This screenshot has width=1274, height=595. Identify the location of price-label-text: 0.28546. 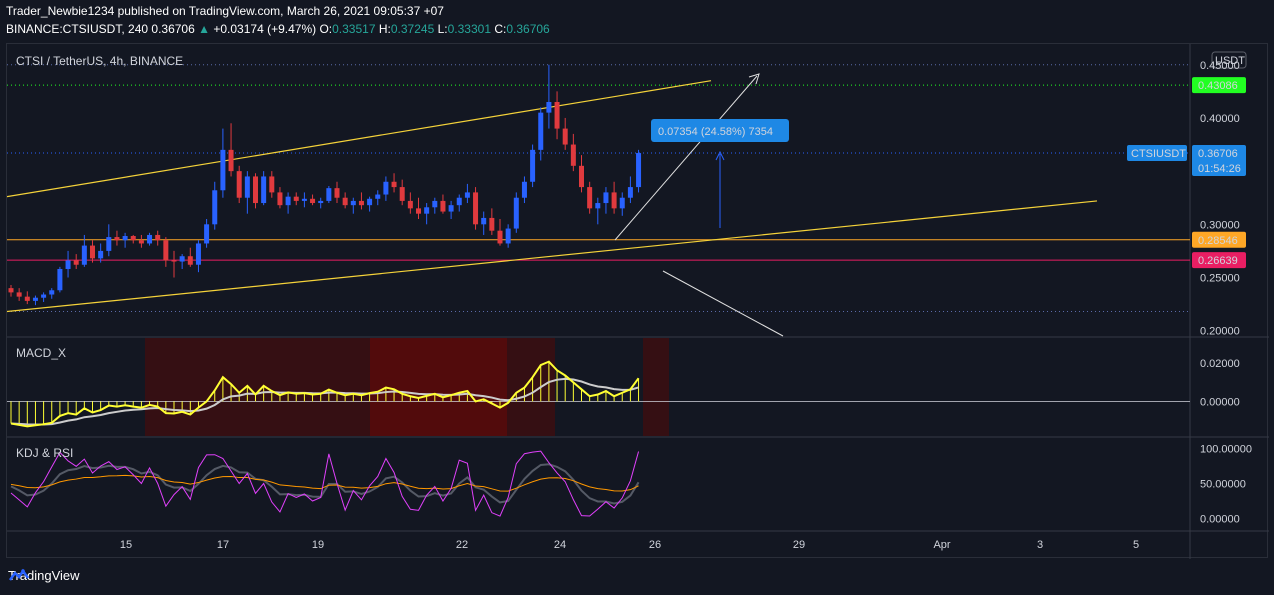
(1218, 241).